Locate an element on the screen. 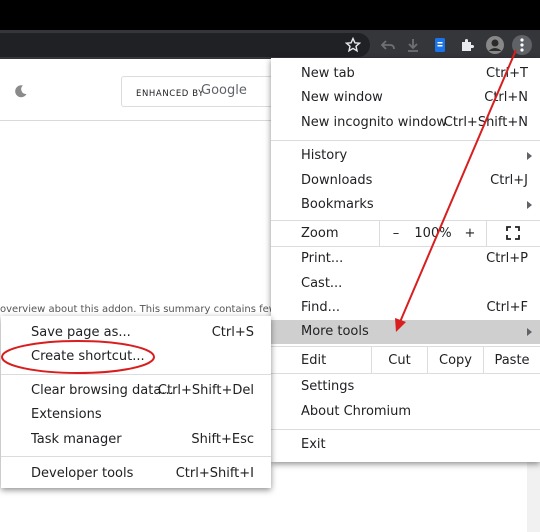 This screenshot has height=532, width=540. menu-item-exit: Exit is located at coordinates (405, 445).